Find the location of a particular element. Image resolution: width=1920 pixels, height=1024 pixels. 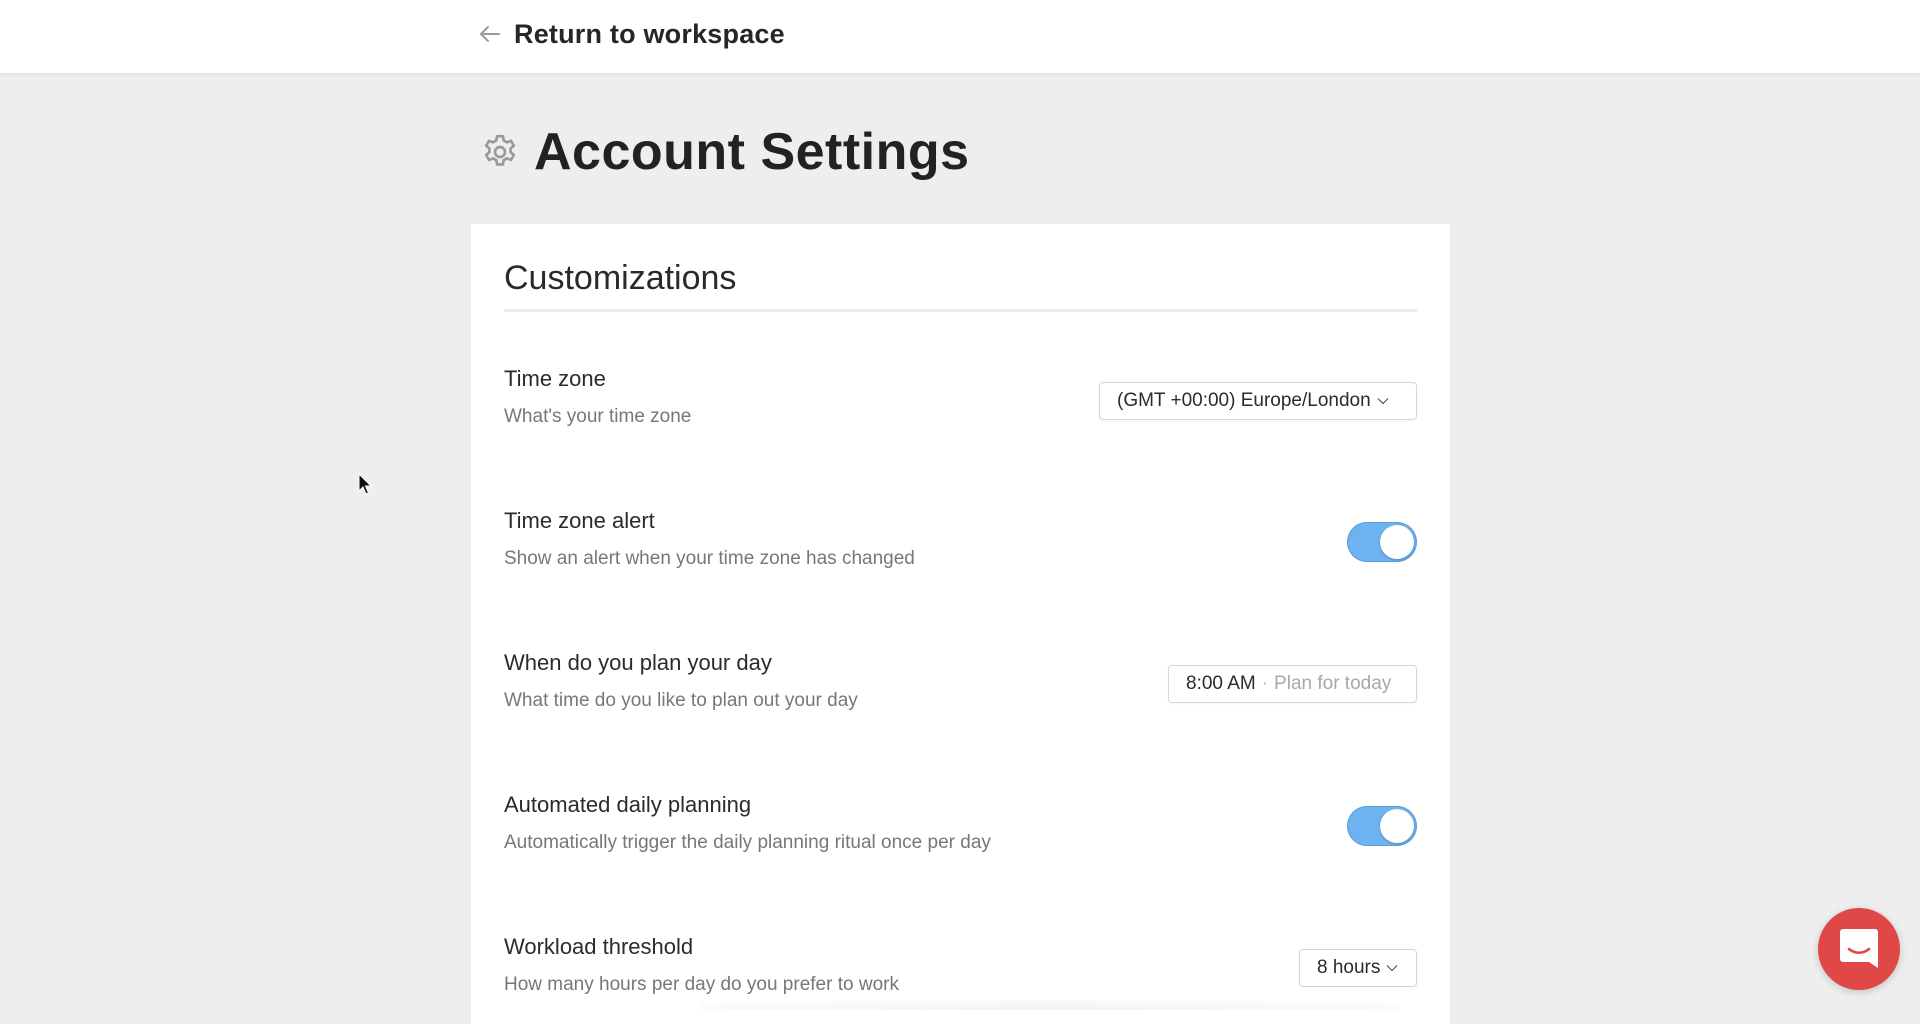

page-title: Account Settings is located at coordinates (725, 152).